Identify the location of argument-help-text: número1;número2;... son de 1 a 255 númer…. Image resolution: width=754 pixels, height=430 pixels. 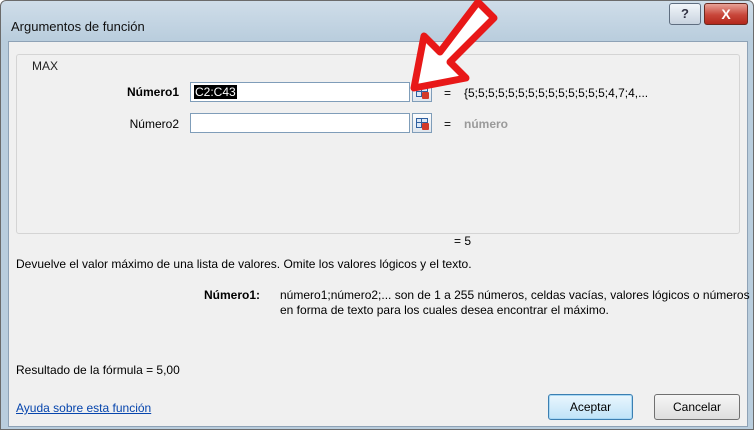
(515, 302).